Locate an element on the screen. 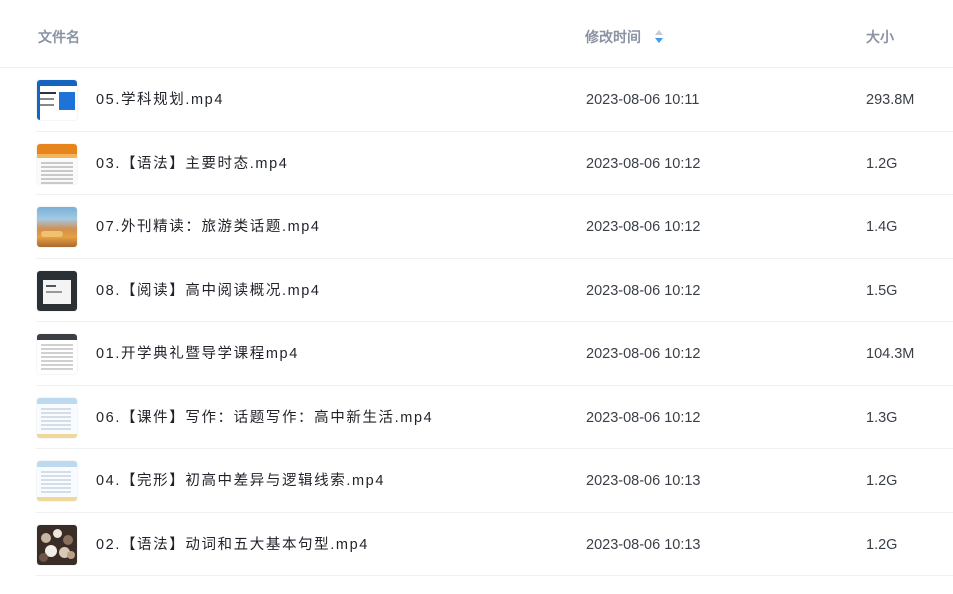 Image resolution: width=953 pixels, height=594 pixels. table-header: 文件名 修改时间 大小 is located at coordinates (476, 34).